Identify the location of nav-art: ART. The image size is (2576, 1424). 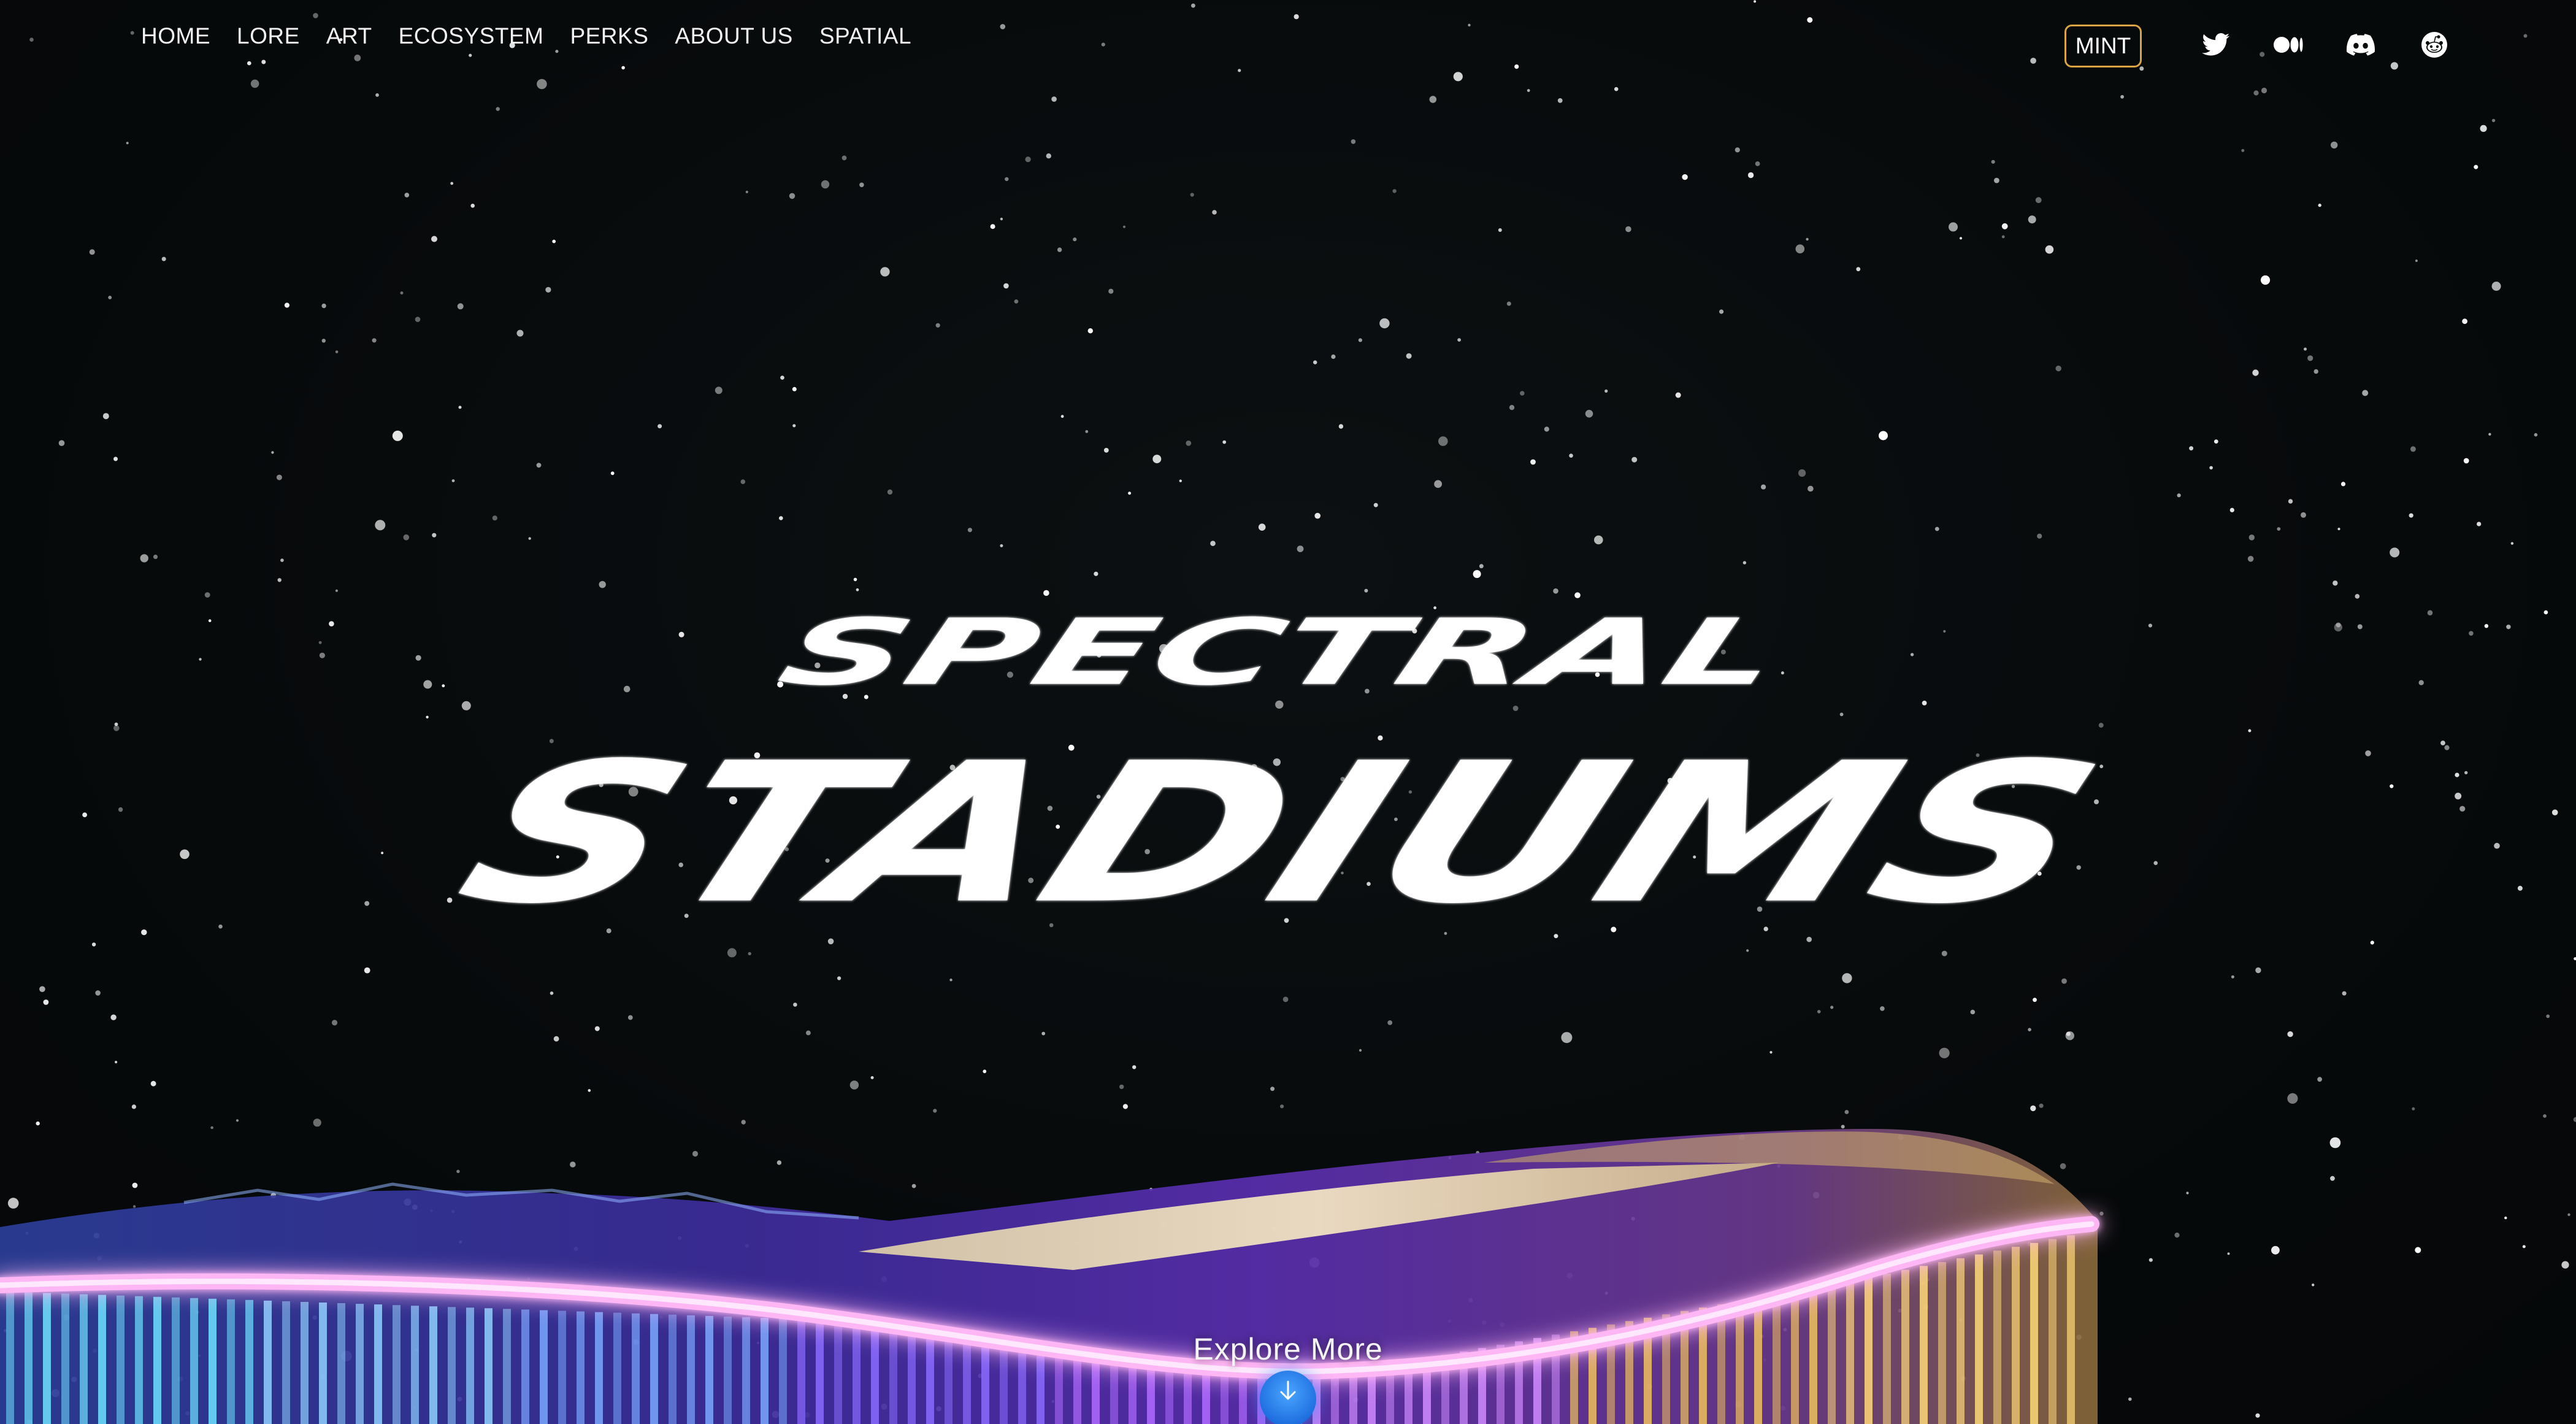
(349, 36).